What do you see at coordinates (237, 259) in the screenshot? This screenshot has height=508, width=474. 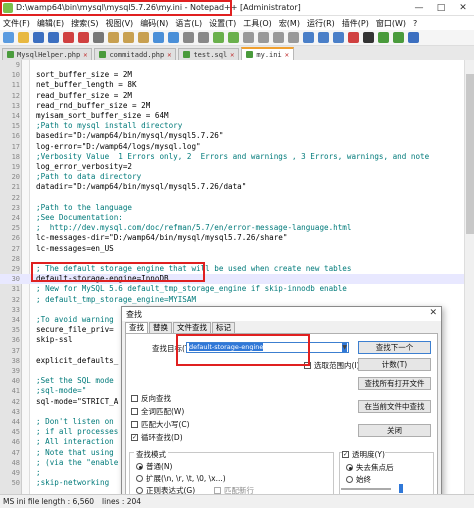 I see `code-line: 28` at bounding box center [237, 259].